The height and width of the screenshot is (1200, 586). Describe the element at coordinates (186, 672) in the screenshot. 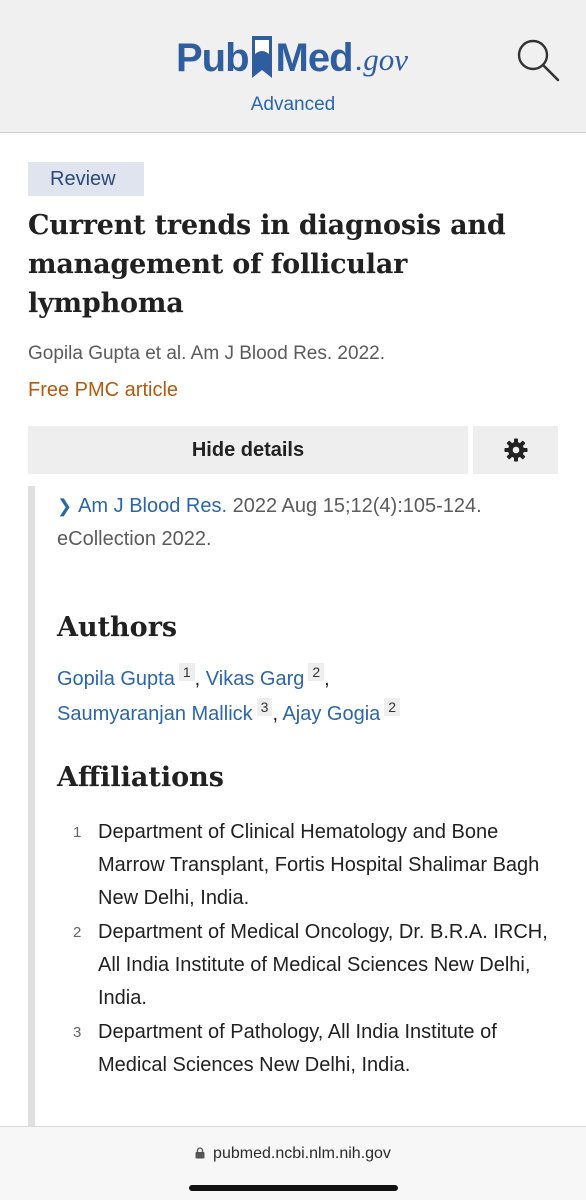

I see `affiliation-ref: 1` at that location.